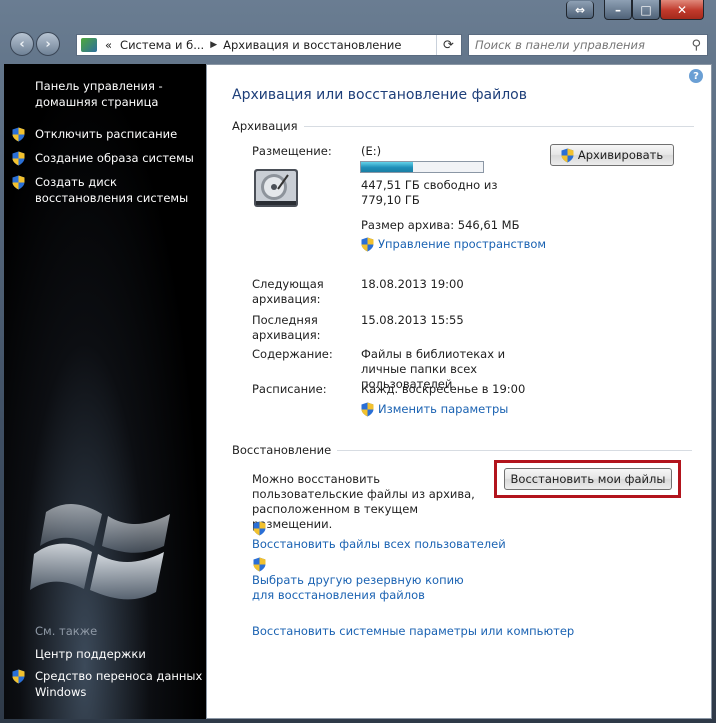 The height and width of the screenshot is (723, 716). What do you see at coordinates (443, 409) in the screenshot?
I see `change-settings-label: Изменить параметры` at bounding box center [443, 409].